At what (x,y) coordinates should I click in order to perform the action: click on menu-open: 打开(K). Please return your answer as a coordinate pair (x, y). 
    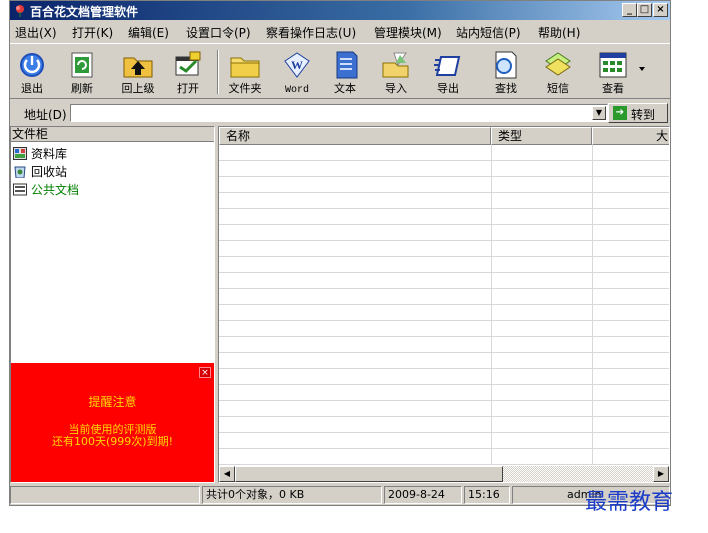
    Looking at the image, I should click on (92, 32).